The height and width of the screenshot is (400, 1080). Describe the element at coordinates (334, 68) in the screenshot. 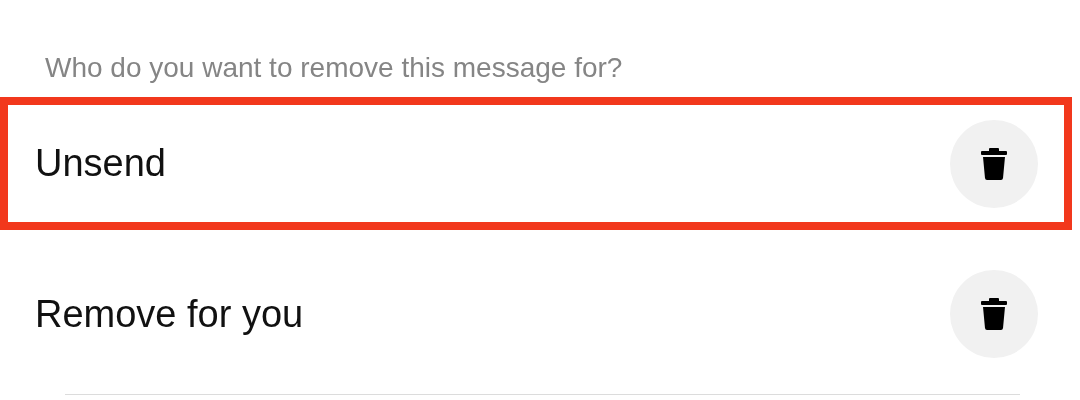

I see `prompt-text: Who do you want to remove this message for?` at that location.